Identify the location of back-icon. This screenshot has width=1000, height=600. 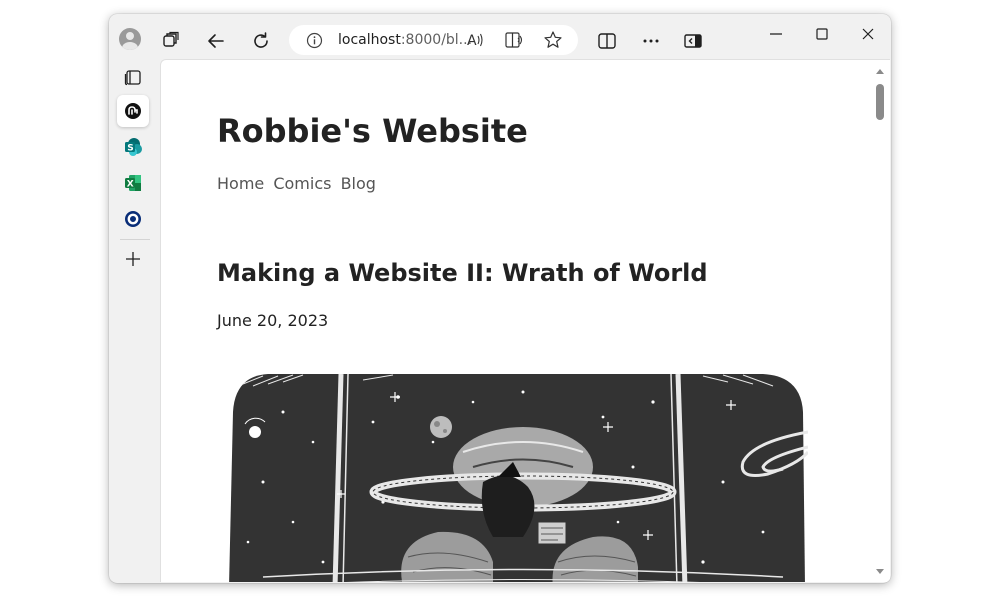
(216, 41).